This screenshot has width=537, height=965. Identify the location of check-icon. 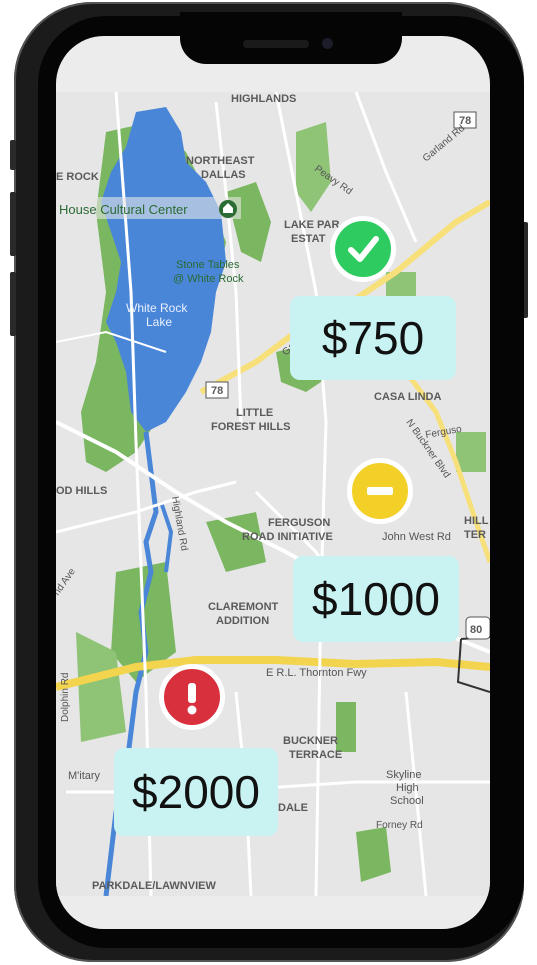
(363, 249).